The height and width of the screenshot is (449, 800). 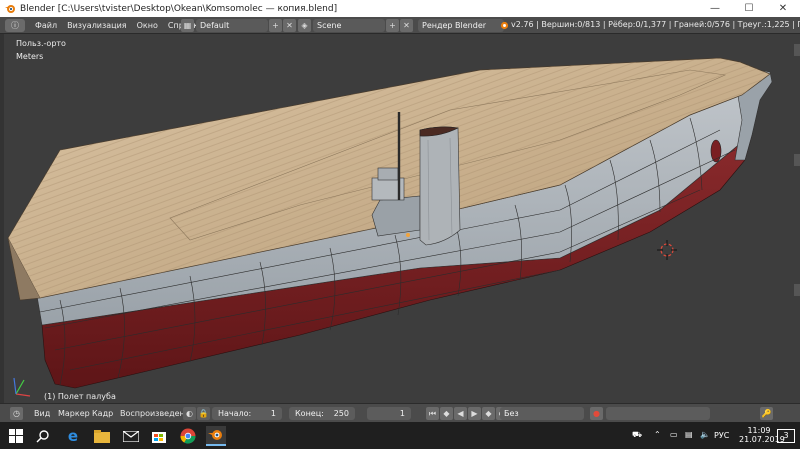 What do you see at coordinates (187, 25) in the screenshot?
I see `screen-layout-icon: ▦` at bounding box center [187, 25].